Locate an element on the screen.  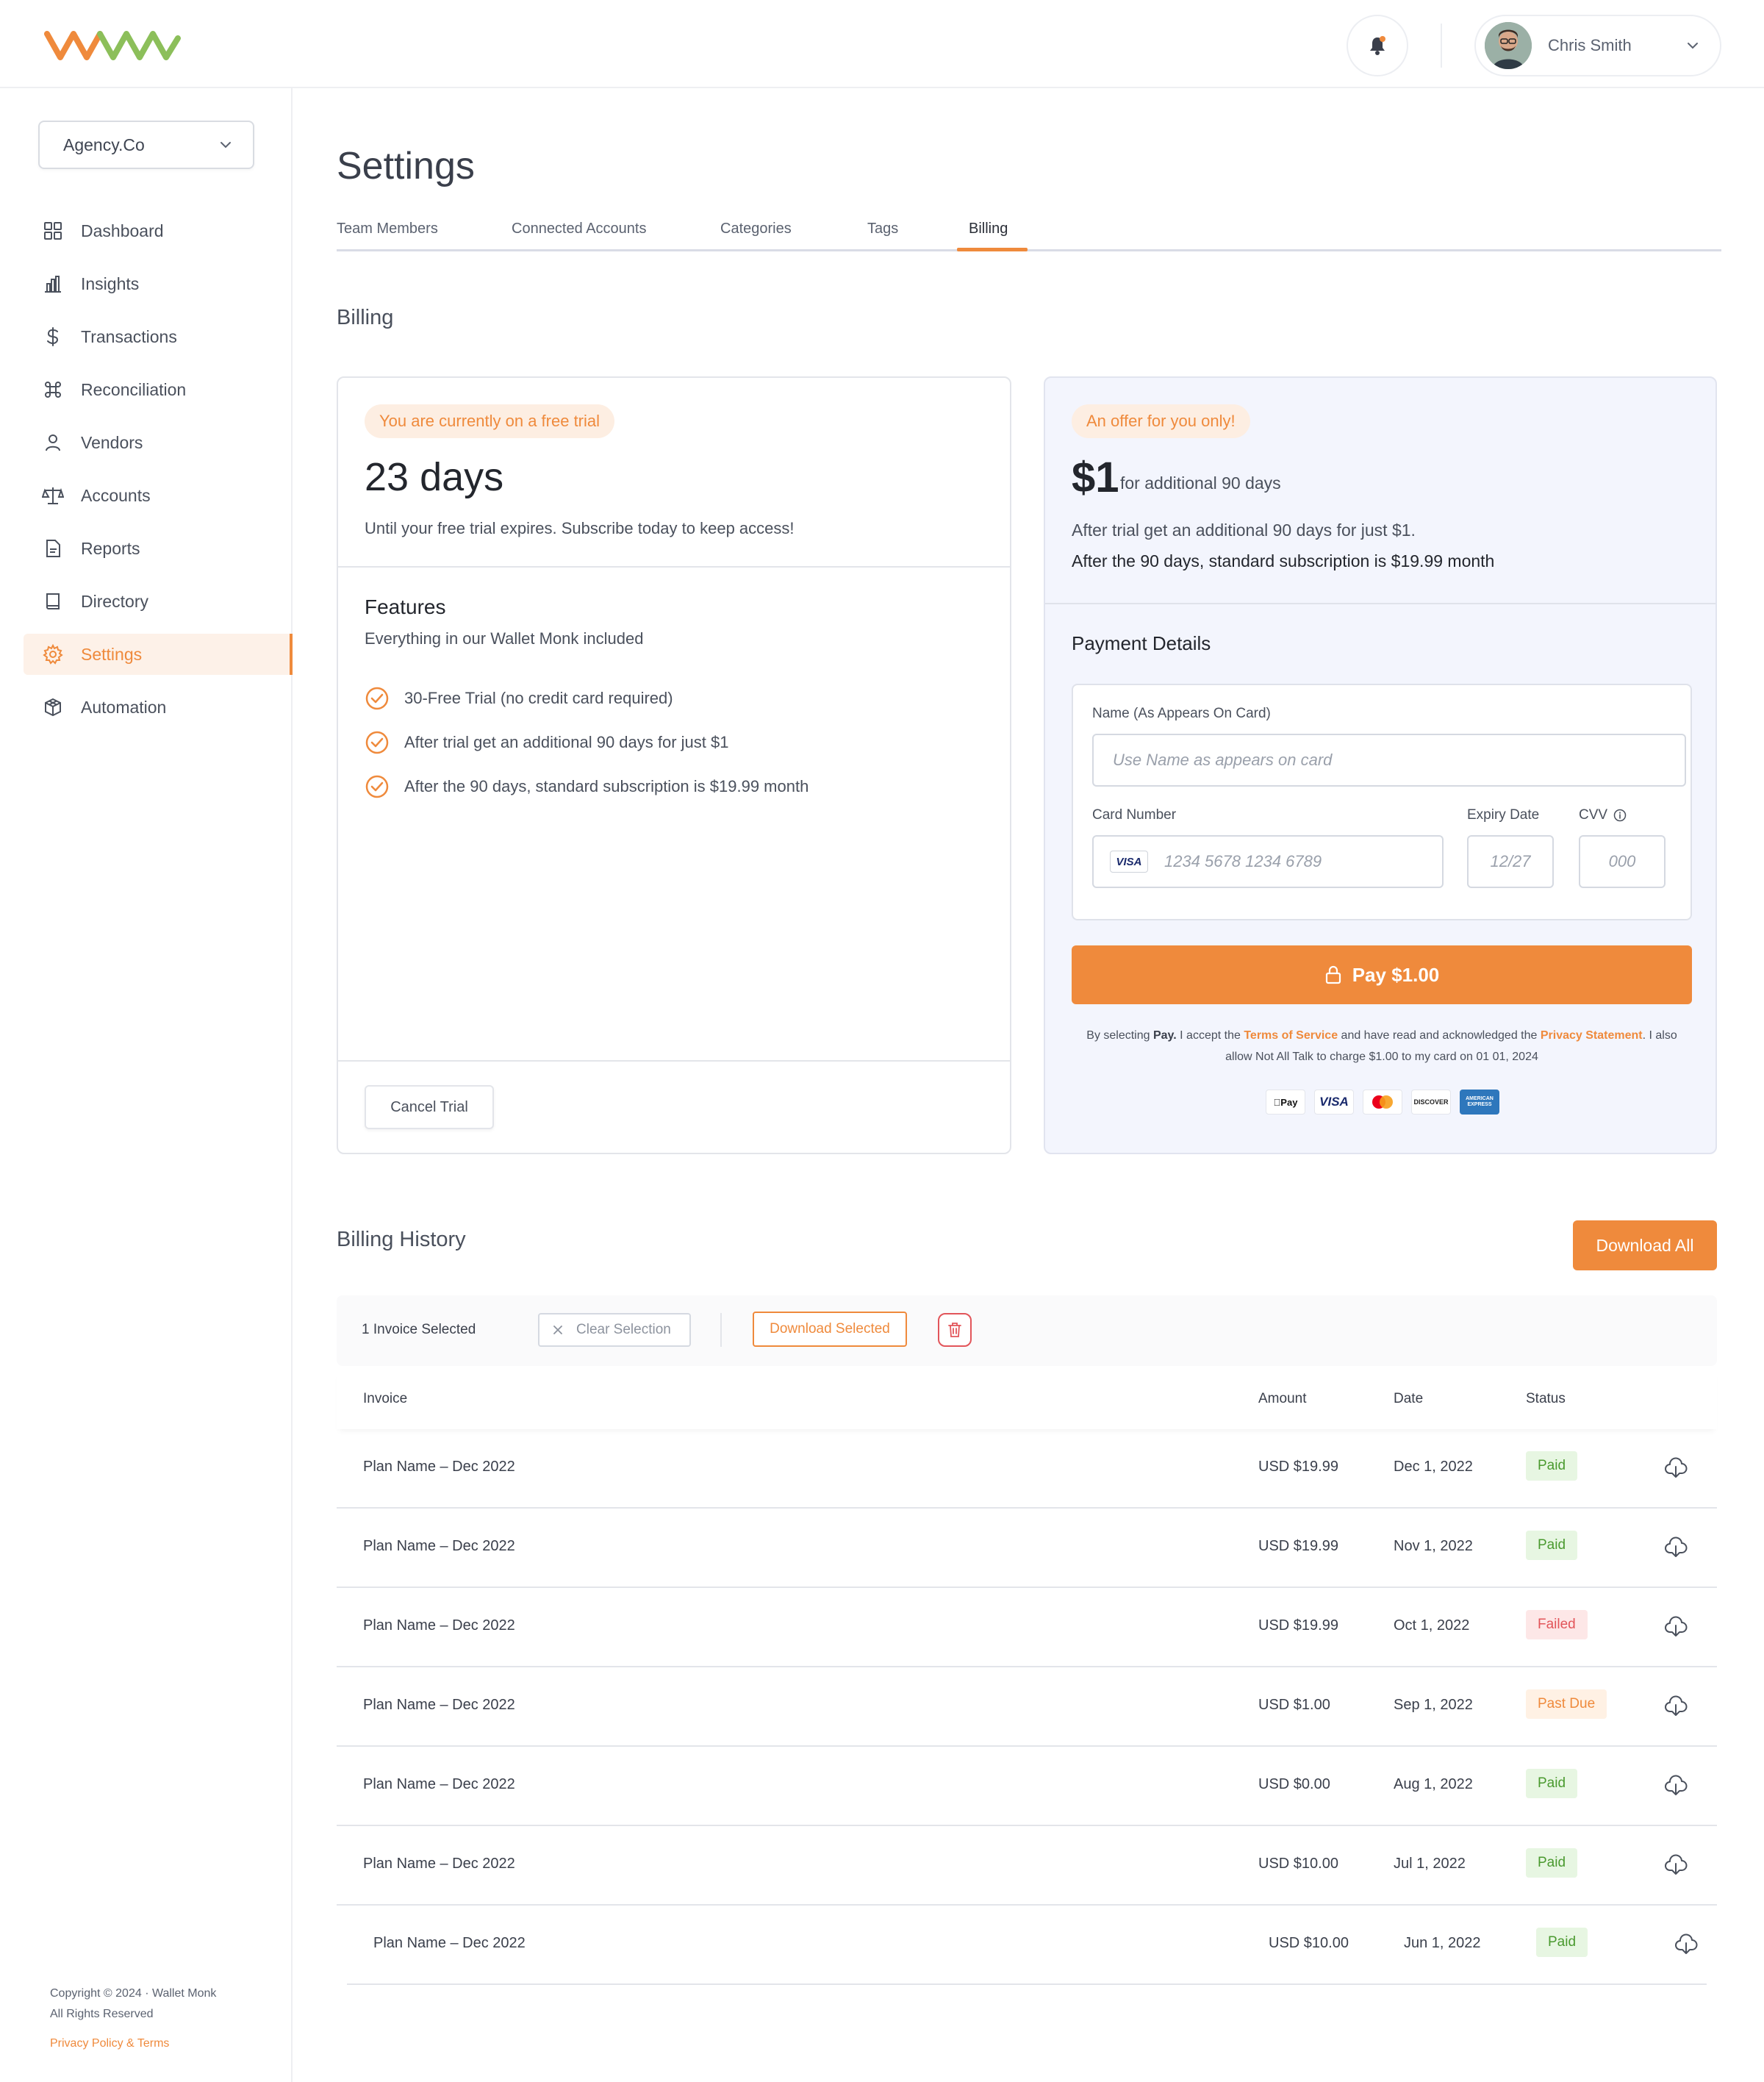
clear-selection-label: Clear Selection is located at coordinates (623, 1330).